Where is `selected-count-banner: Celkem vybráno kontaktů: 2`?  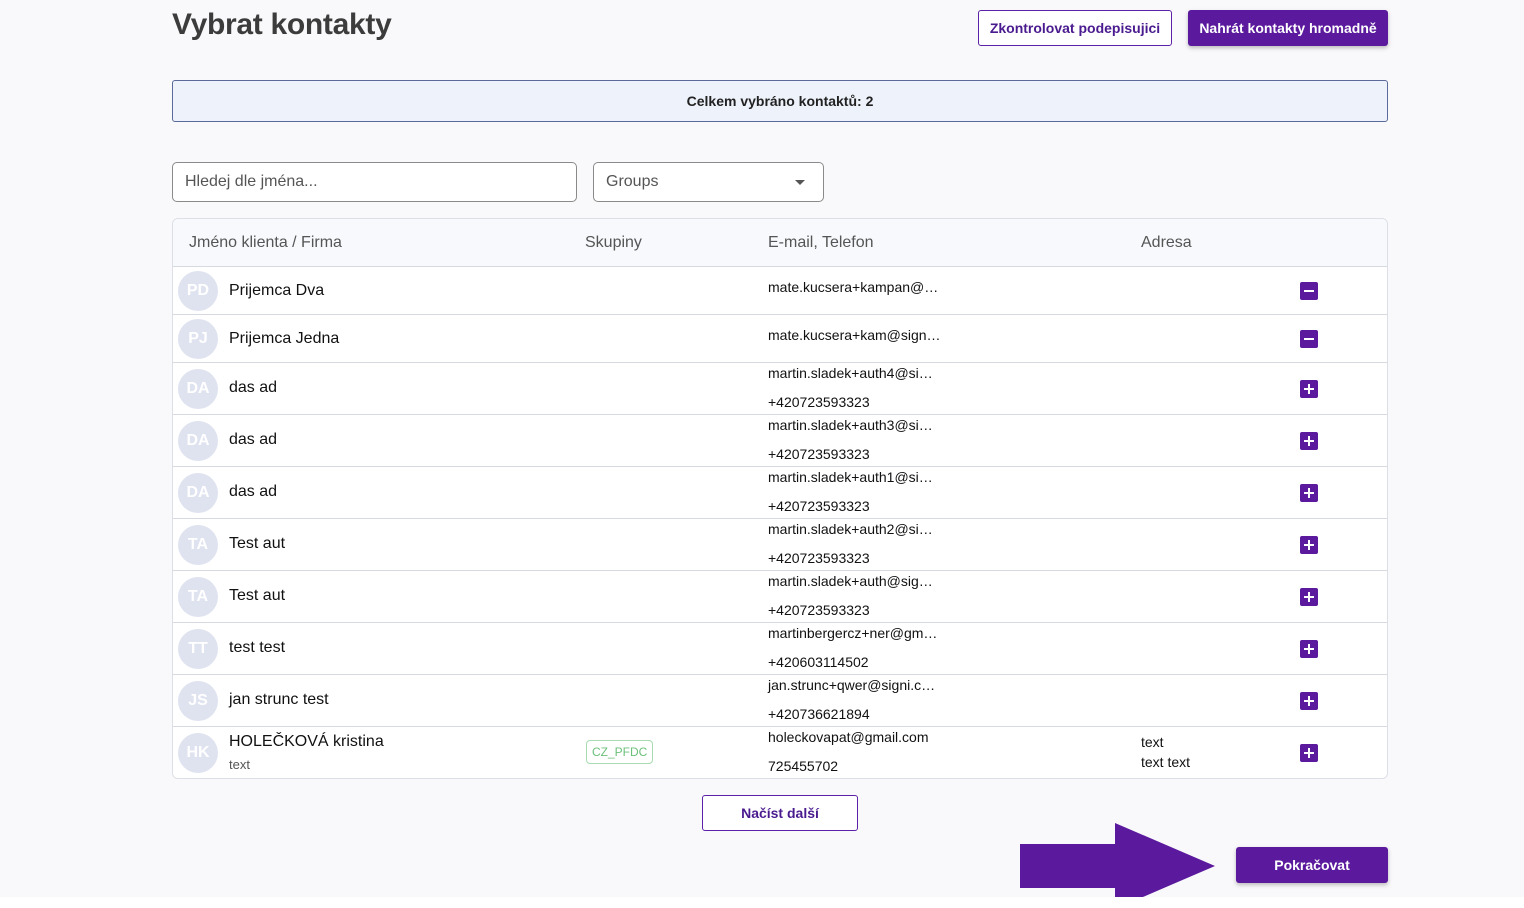
selected-count-banner: Celkem vybráno kontaktů: 2 is located at coordinates (780, 101).